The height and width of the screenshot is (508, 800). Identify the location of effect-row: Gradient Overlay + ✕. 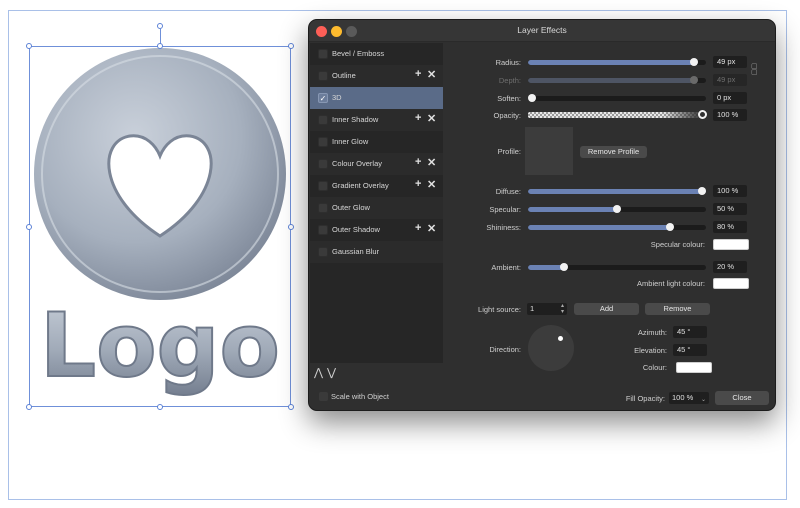
(376, 186).